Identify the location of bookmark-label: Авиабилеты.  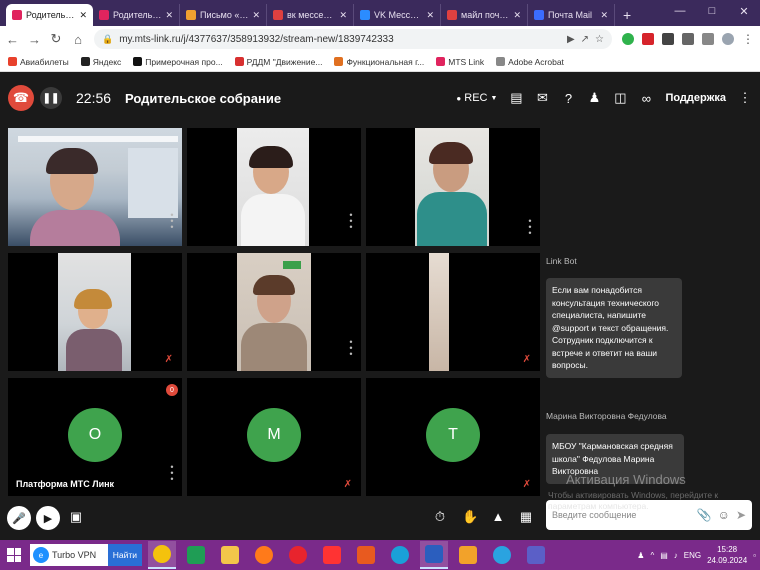
(44, 61).